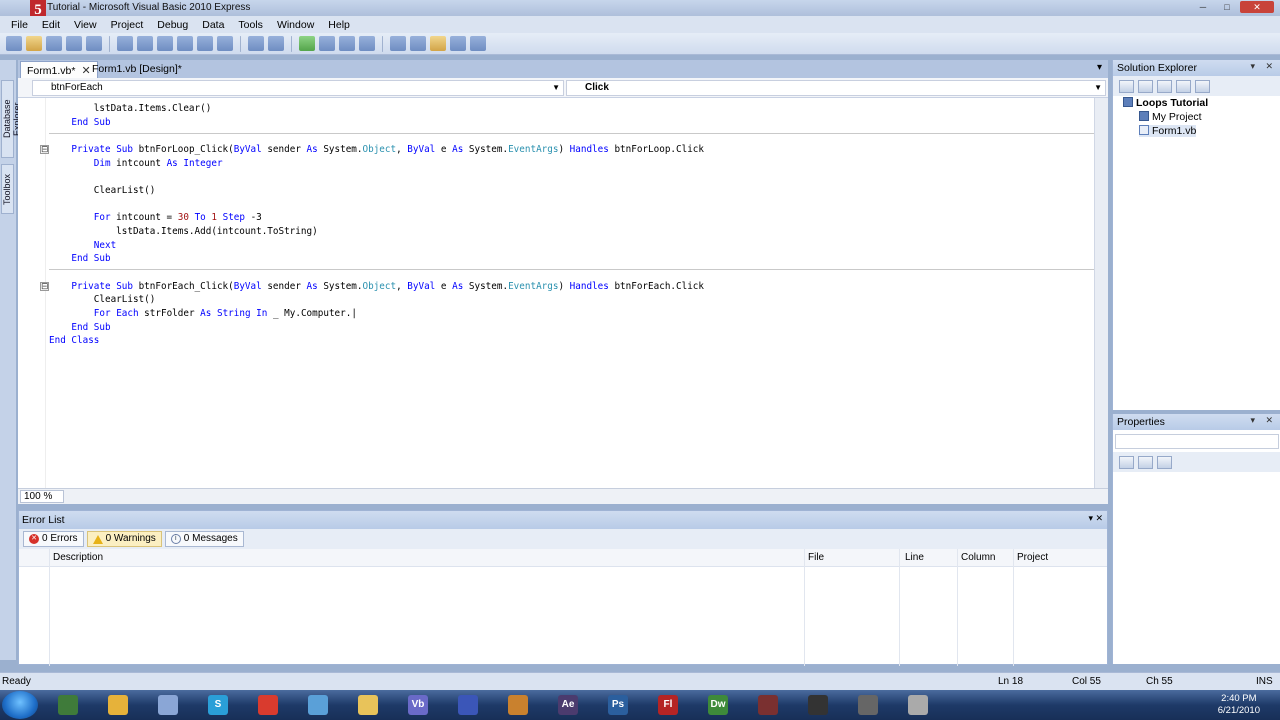 This screenshot has height=720, width=1280. Describe the element at coordinates (1101, 293) in the screenshot. I see `editor-vertical-scrollbar` at that location.